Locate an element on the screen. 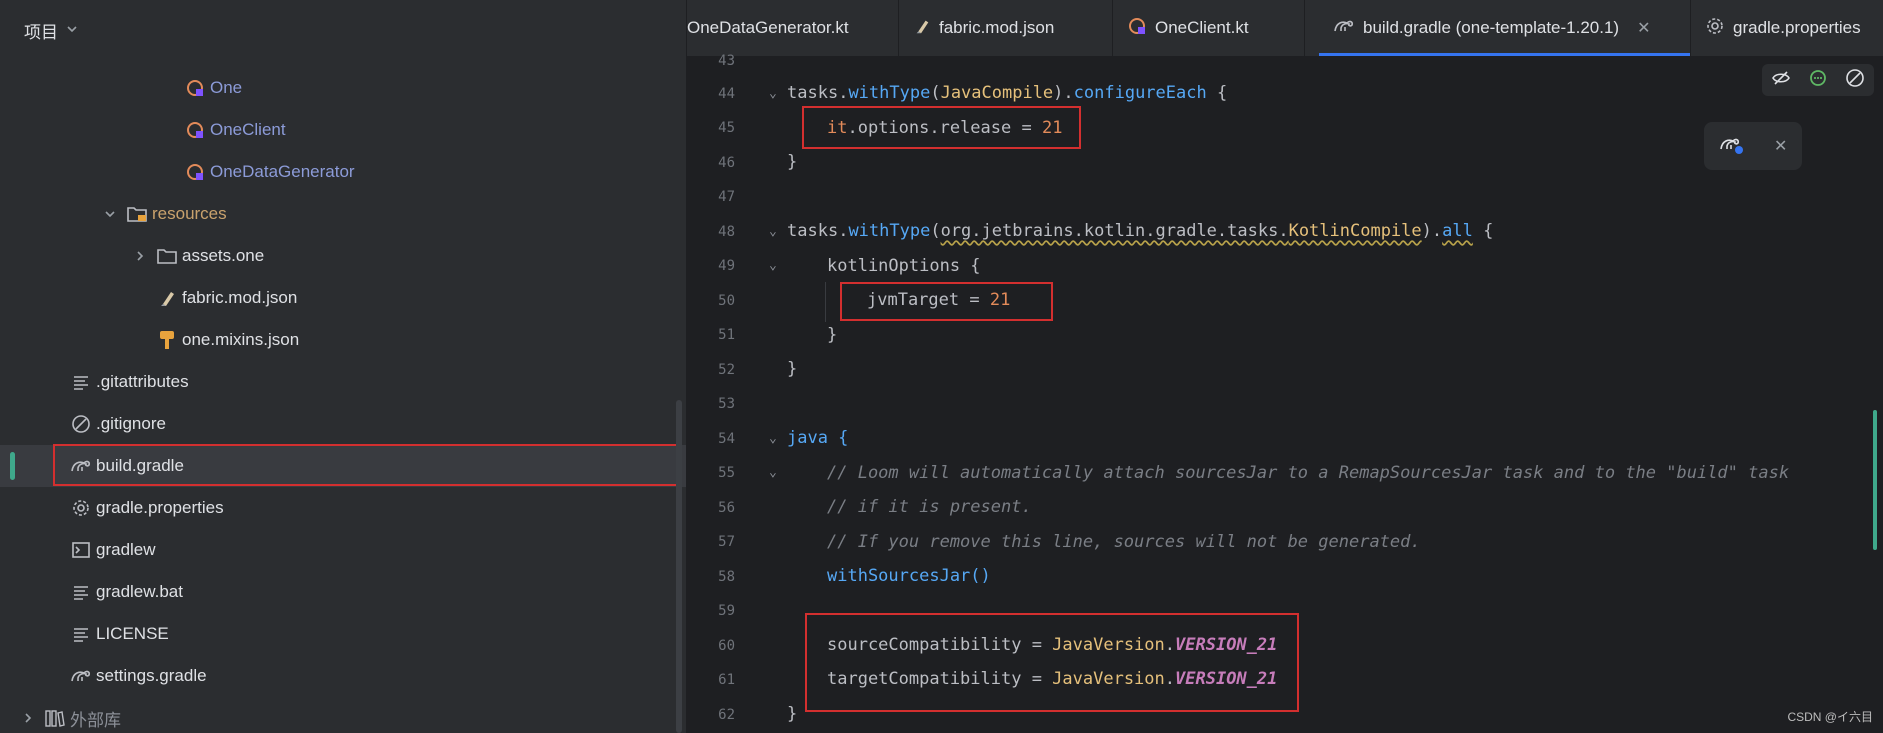 The image size is (1883, 733). inspection-widget is located at coordinates (1818, 80).